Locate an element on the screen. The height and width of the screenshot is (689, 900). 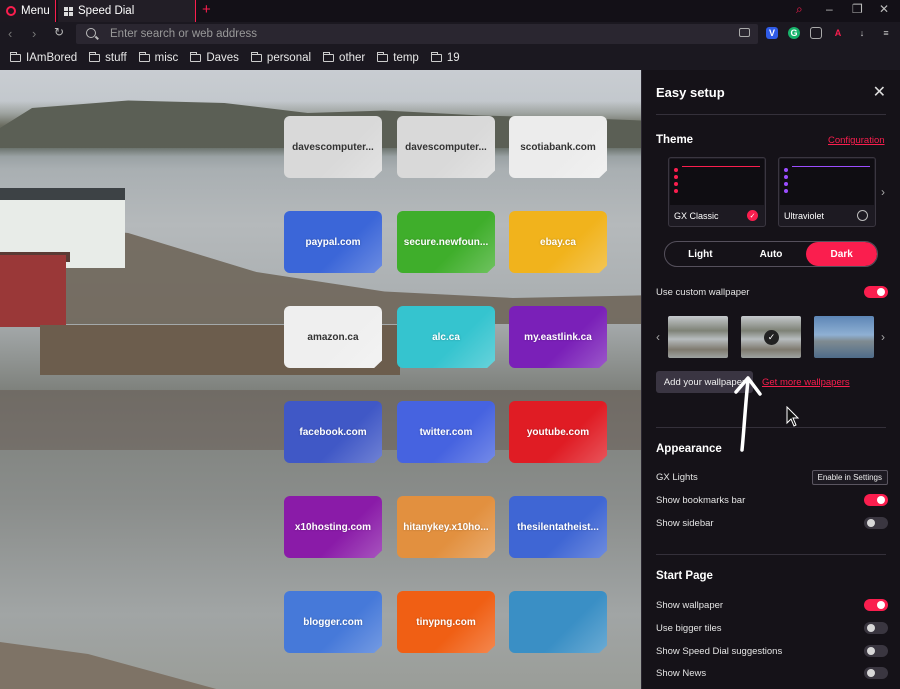
mode-light: Light is located at coordinates (700, 254).